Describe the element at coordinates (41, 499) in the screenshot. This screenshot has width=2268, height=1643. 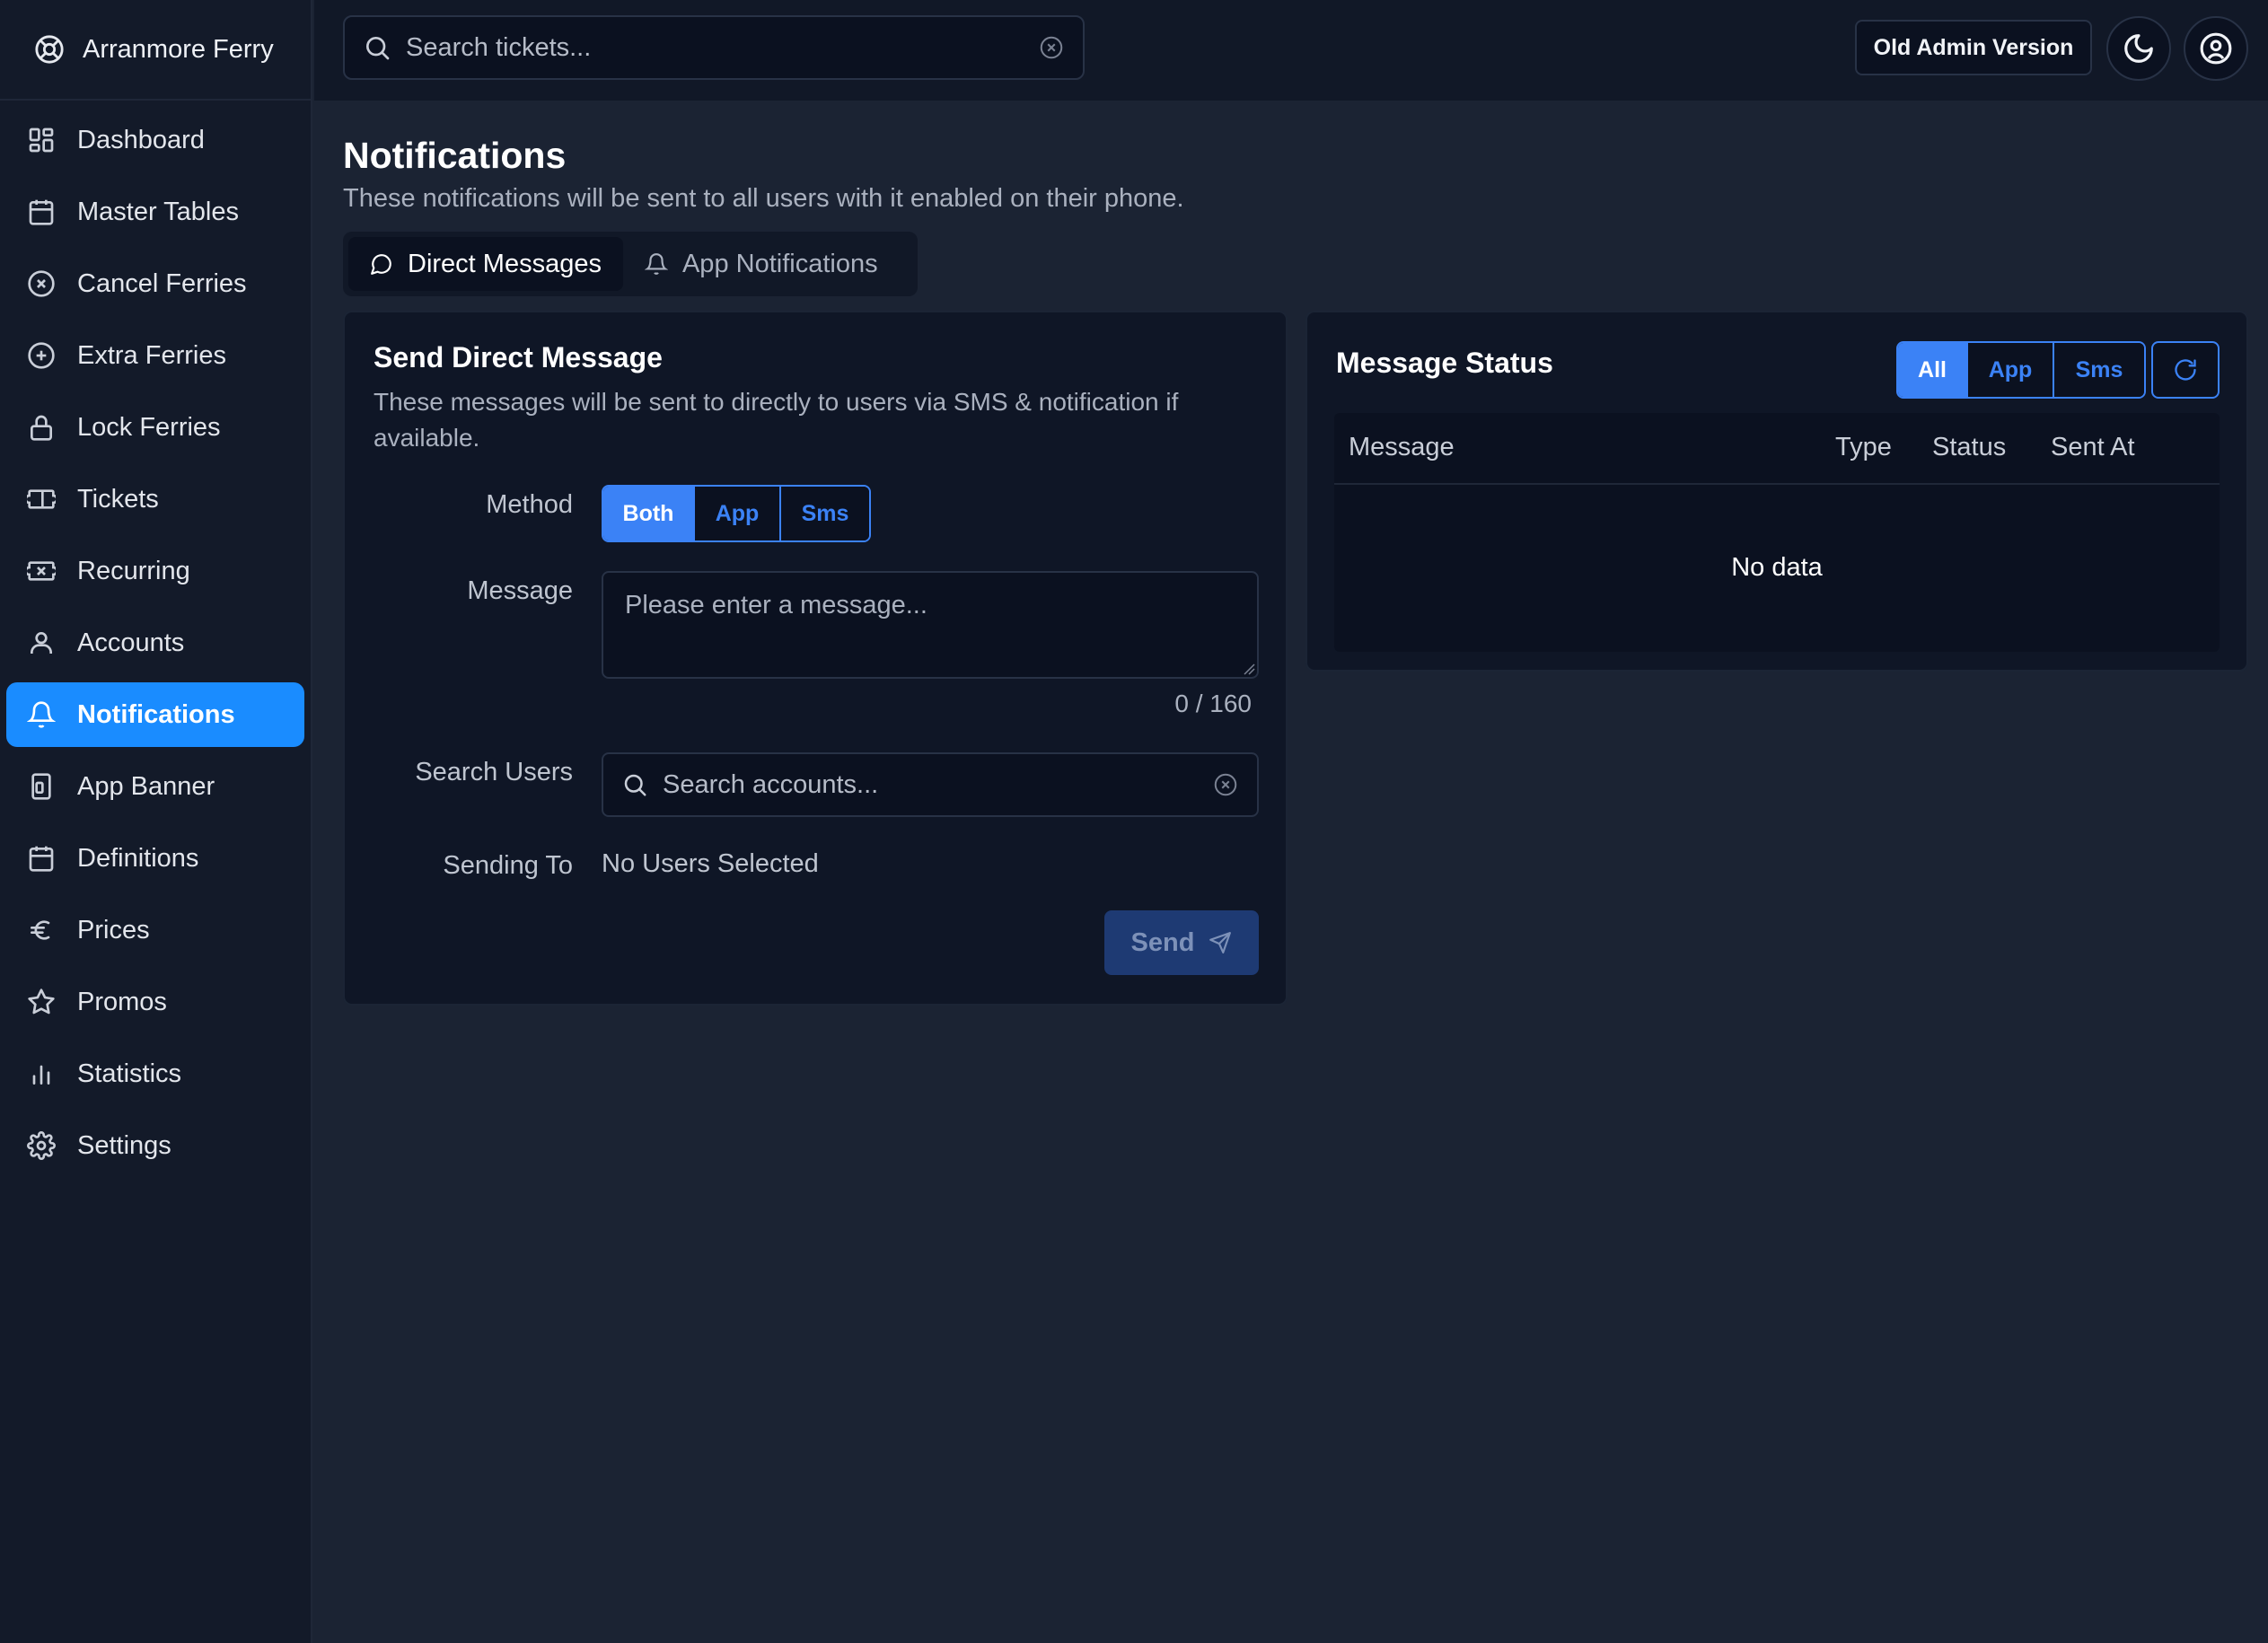
I see `ticket-icon` at that location.